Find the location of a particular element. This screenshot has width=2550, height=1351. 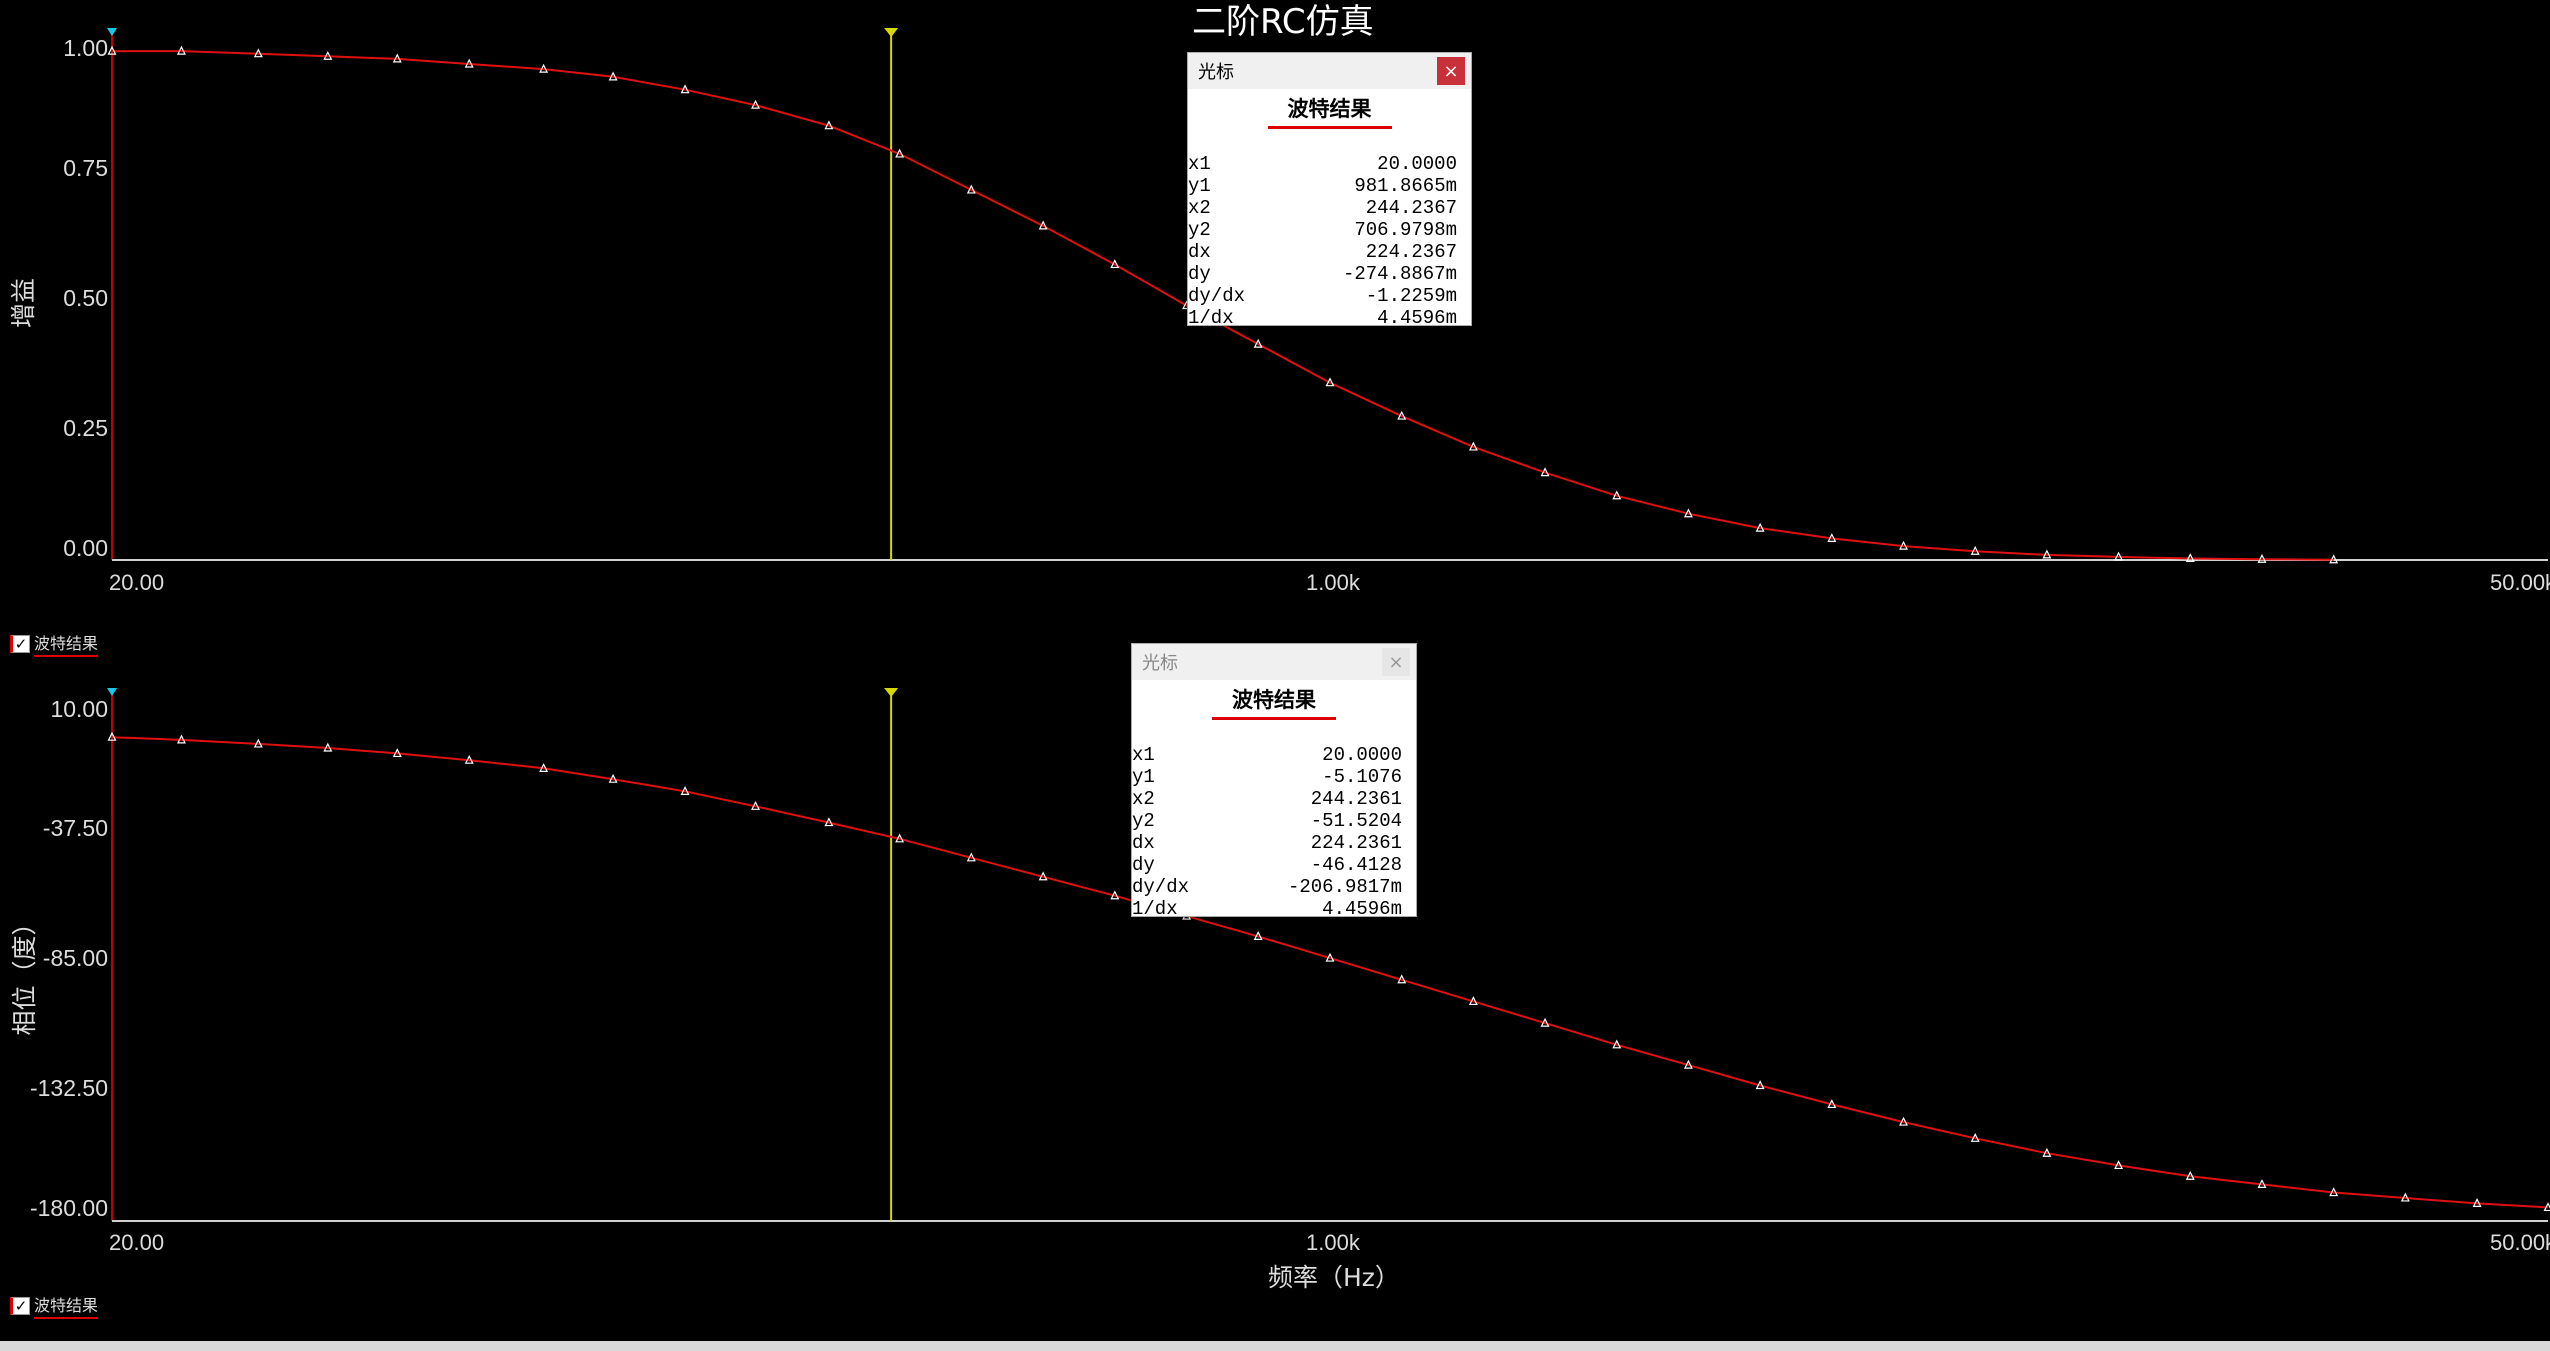

phase-xtick-label: 1.00k is located at coordinates (1333, 1242).